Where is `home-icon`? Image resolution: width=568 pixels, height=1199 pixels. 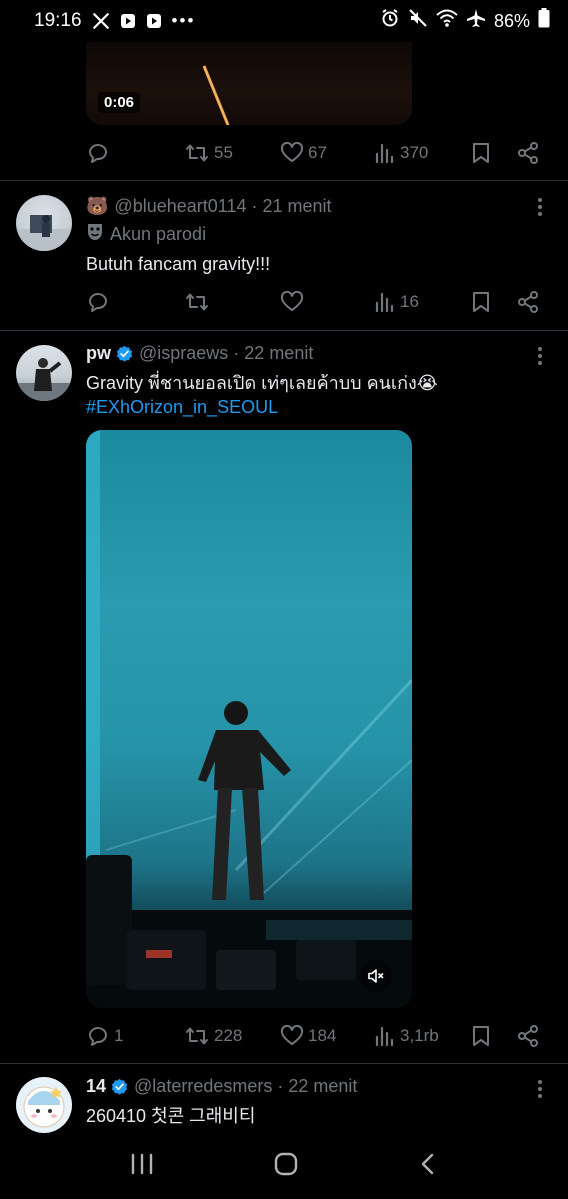 home-icon is located at coordinates (286, 1164).